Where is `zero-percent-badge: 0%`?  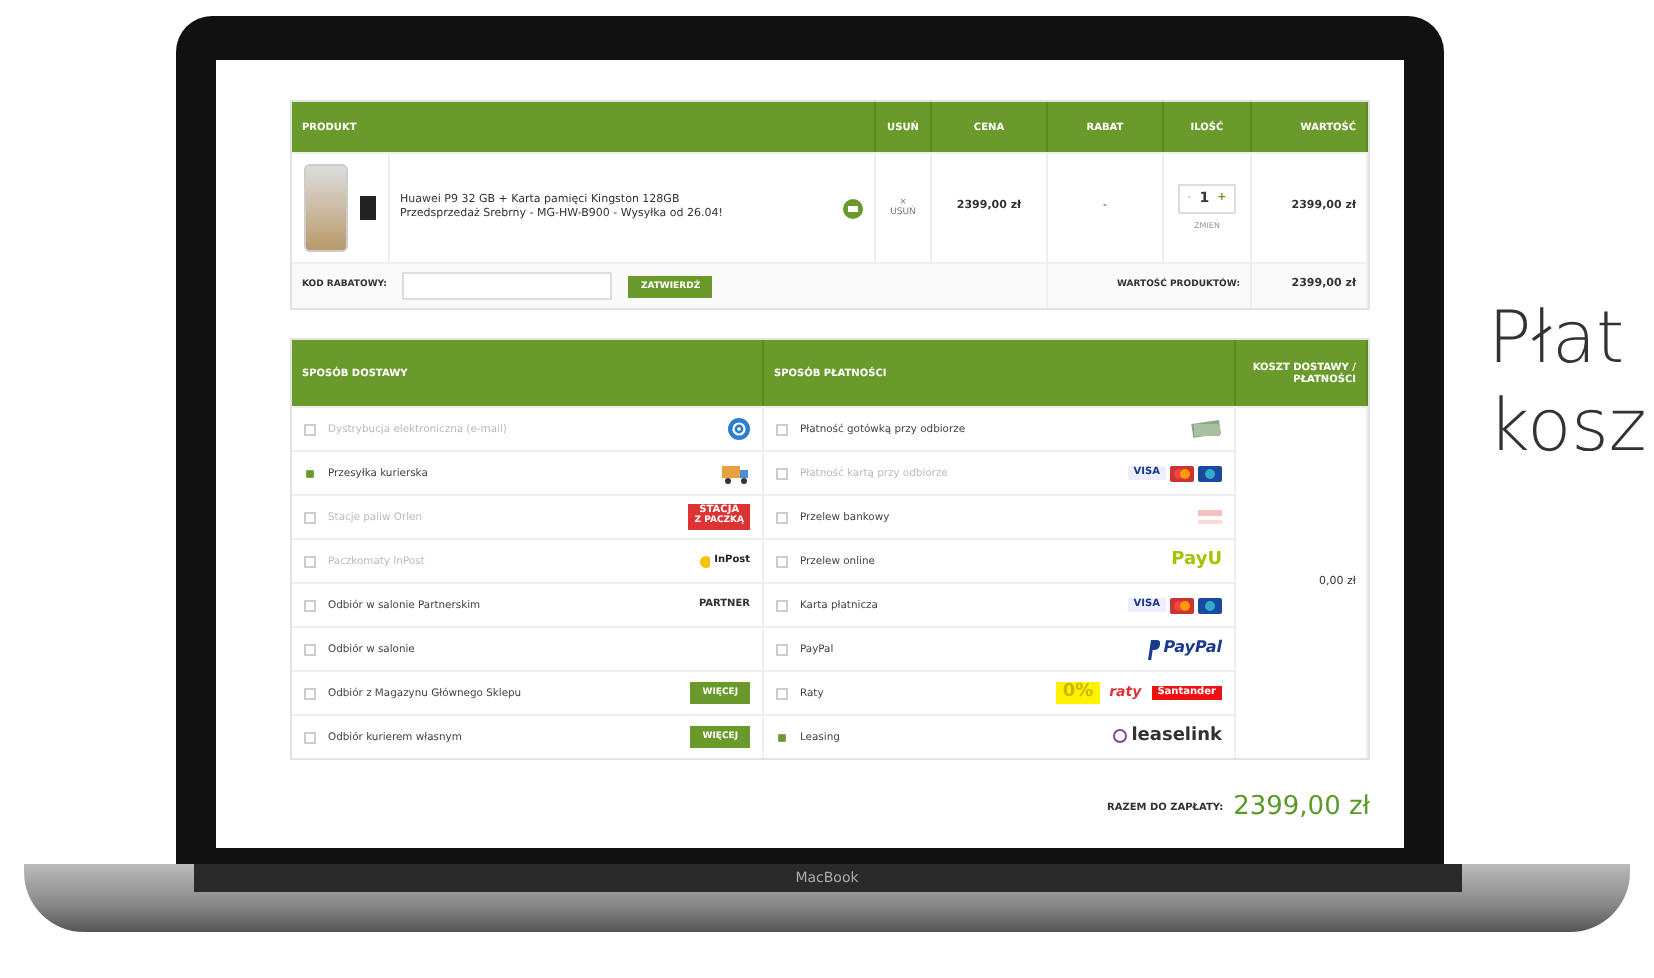
zero-percent-badge: 0% is located at coordinates (1078, 693).